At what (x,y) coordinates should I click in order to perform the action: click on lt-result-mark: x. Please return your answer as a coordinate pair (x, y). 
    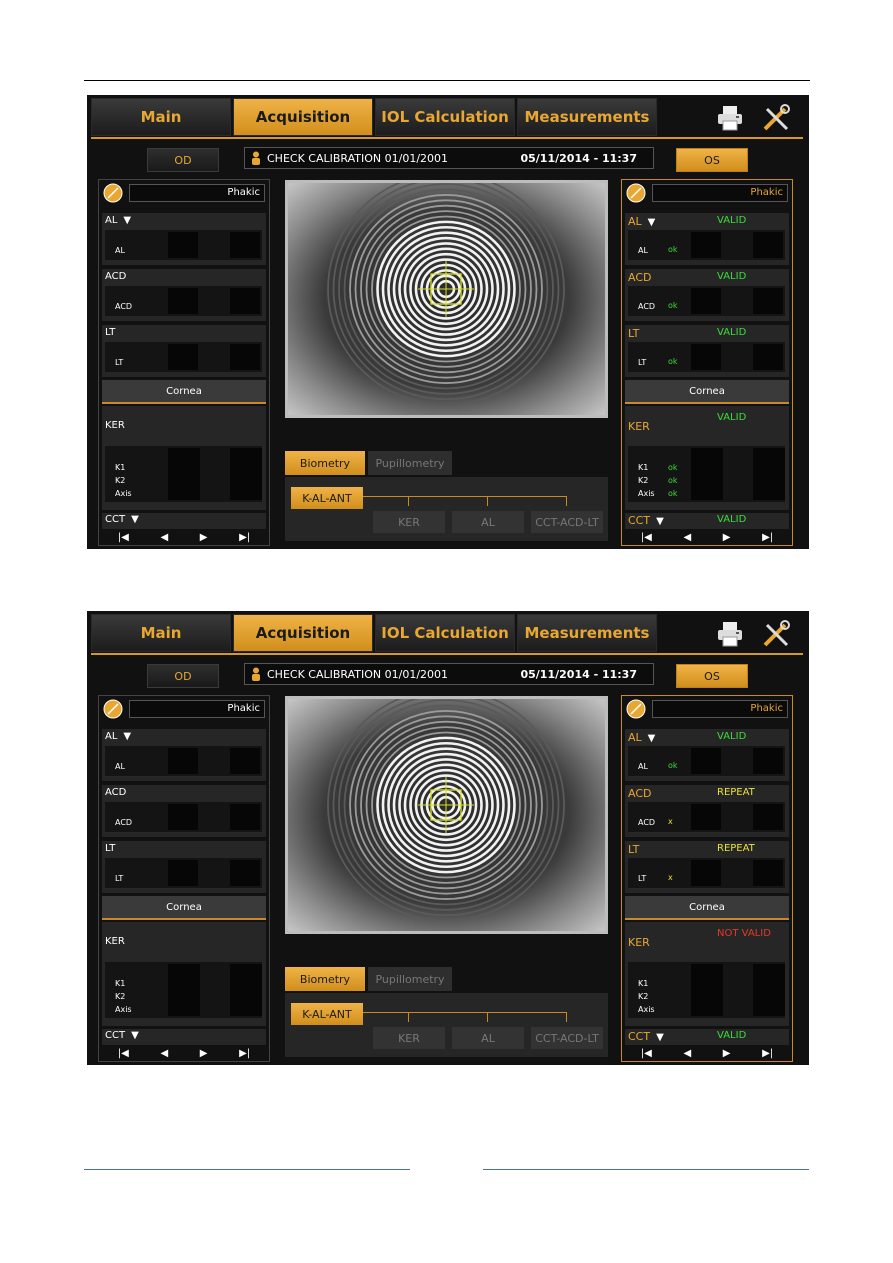
    Looking at the image, I should click on (670, 877).